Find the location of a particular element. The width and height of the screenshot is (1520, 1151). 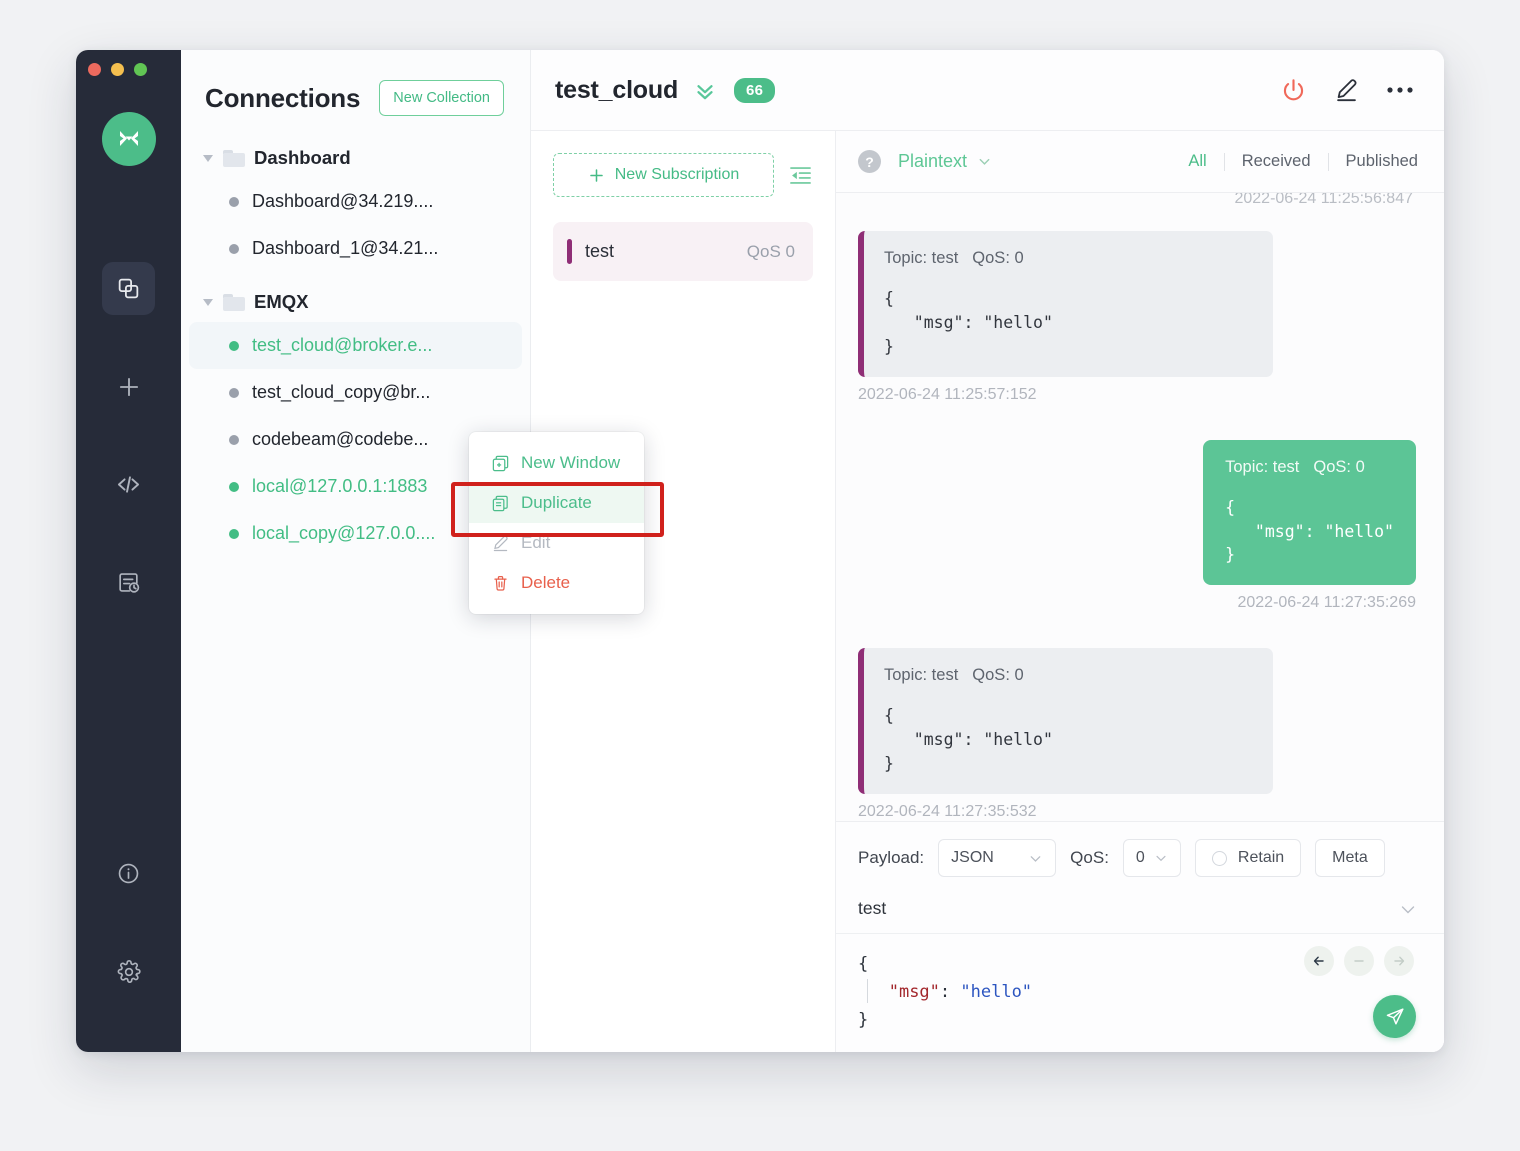

page-title: test_cloud is located at coordinates (617, 89).